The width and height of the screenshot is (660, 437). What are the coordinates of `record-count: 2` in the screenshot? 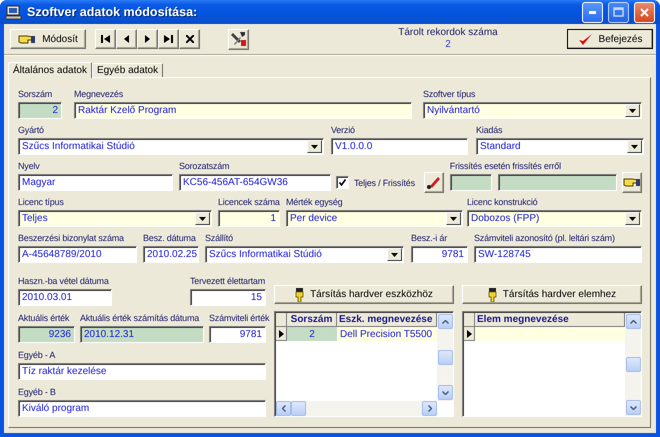 It's located at (448, 45).